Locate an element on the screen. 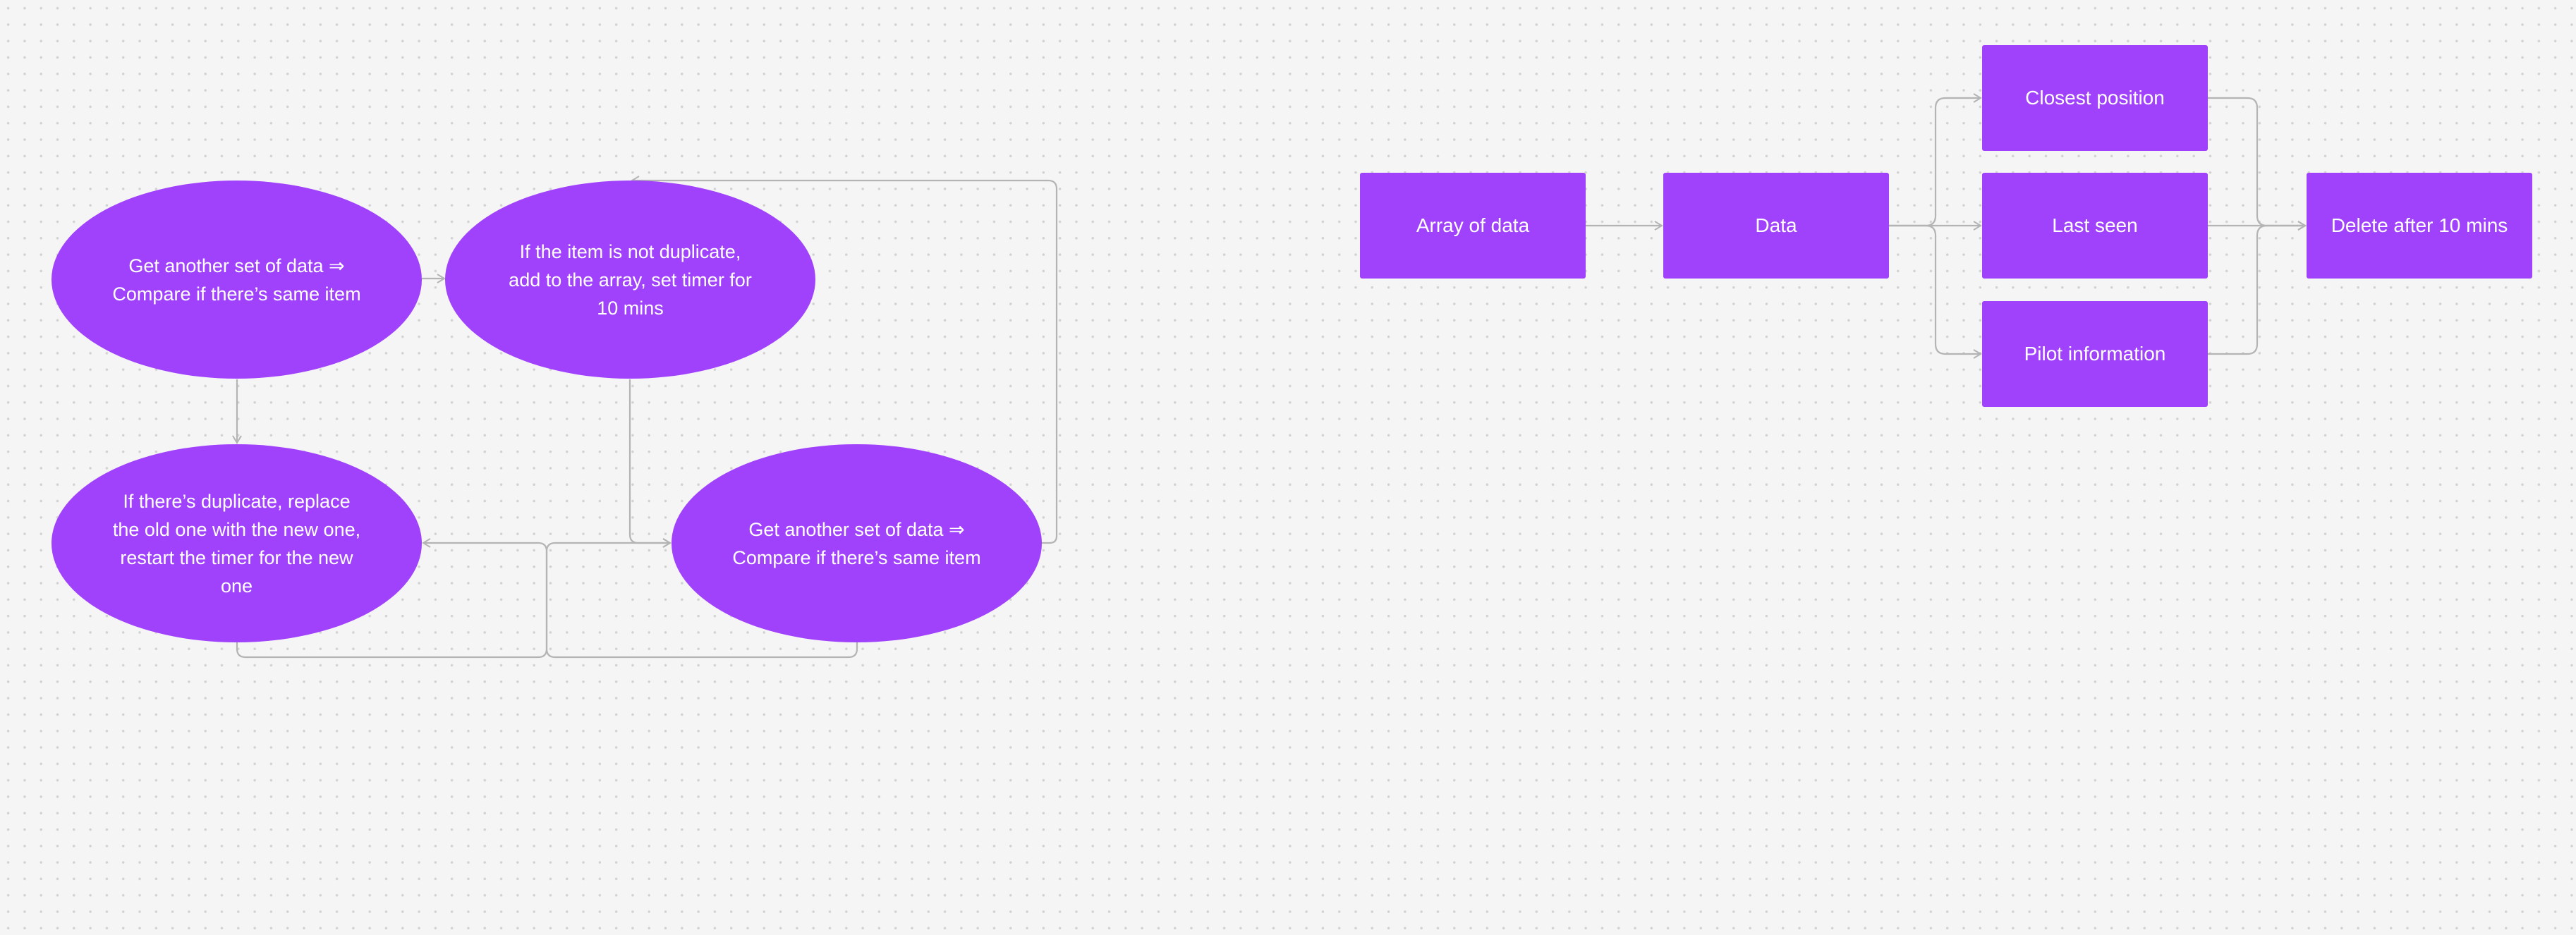 The image size is (2576, 935). connector-pilot-information-to-delete is located at coordinates (2257, 288).